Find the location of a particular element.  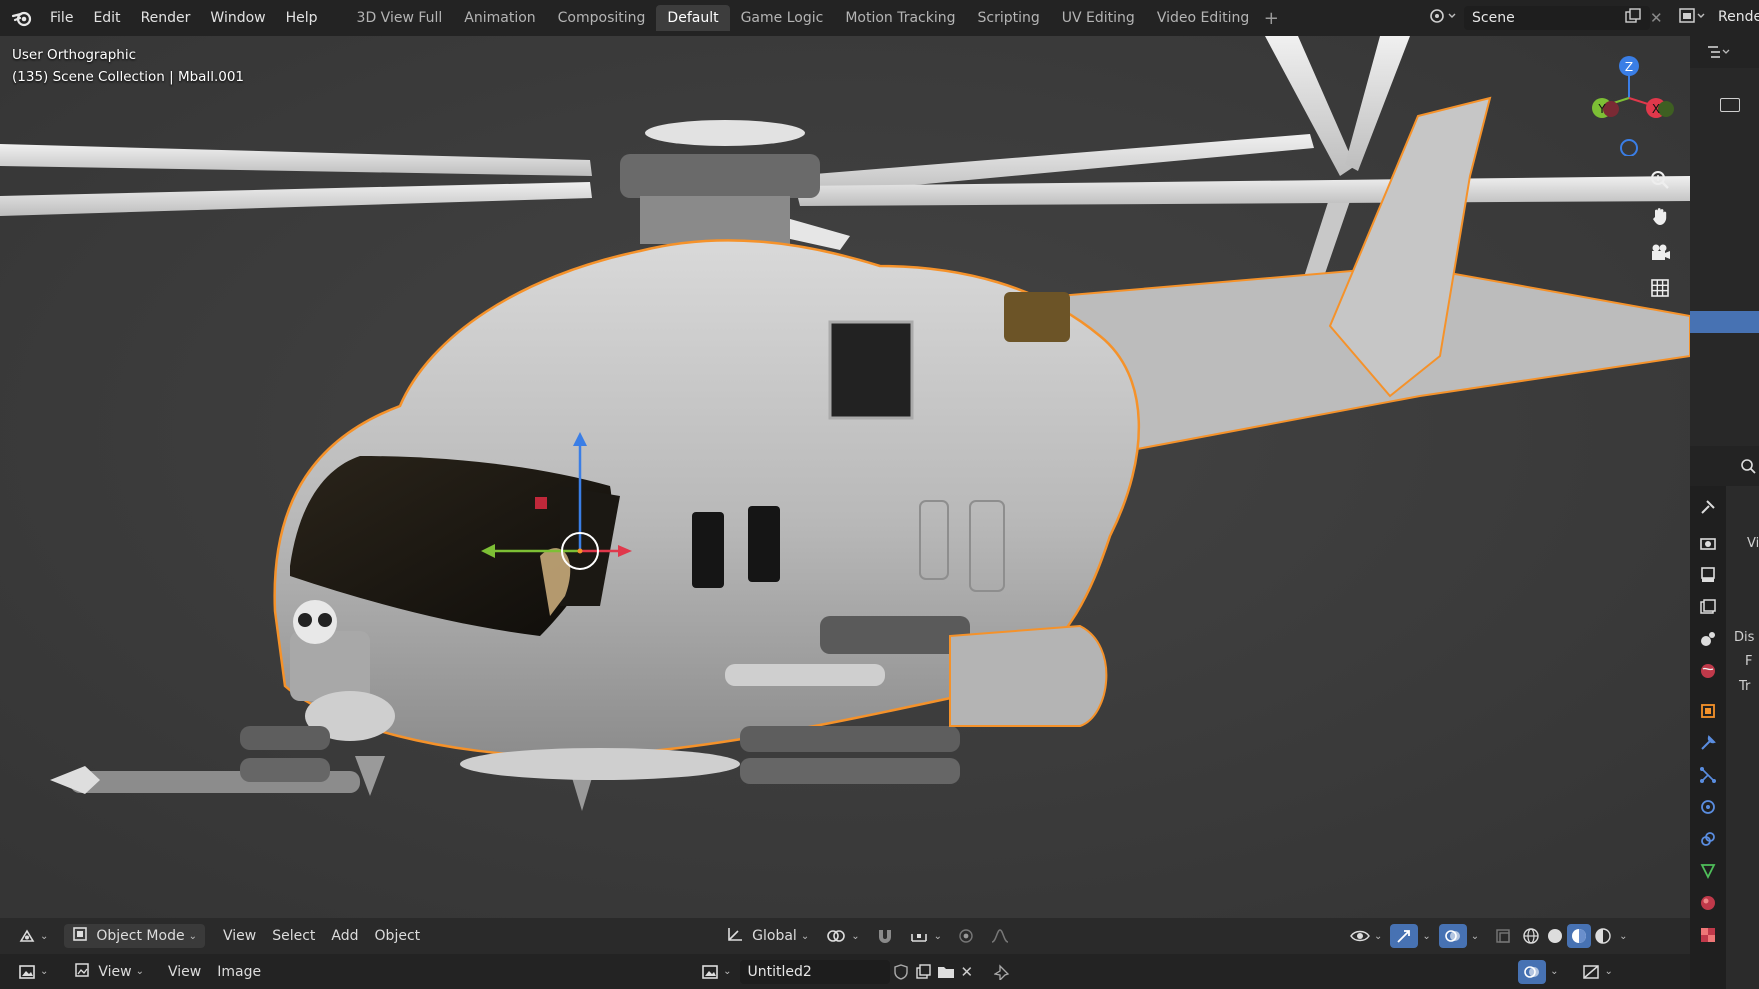

image-view-mode-dropdown: View ⌄ is located at coordinates (109, 972).